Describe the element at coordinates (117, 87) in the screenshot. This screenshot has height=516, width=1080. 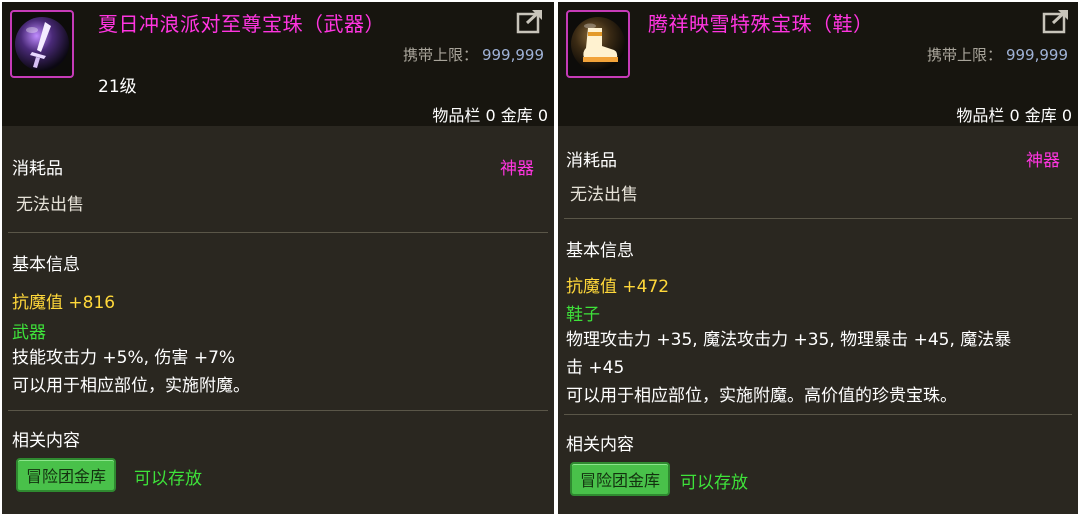
I see `item-level: 21级` at that location.